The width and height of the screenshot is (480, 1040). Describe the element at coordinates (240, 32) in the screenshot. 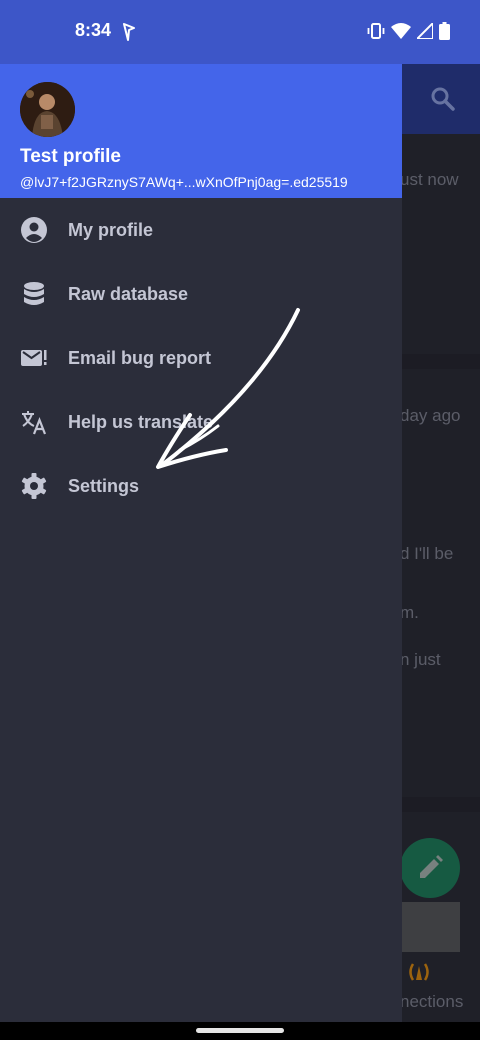

I see `status-bar: 8:34` at that location.